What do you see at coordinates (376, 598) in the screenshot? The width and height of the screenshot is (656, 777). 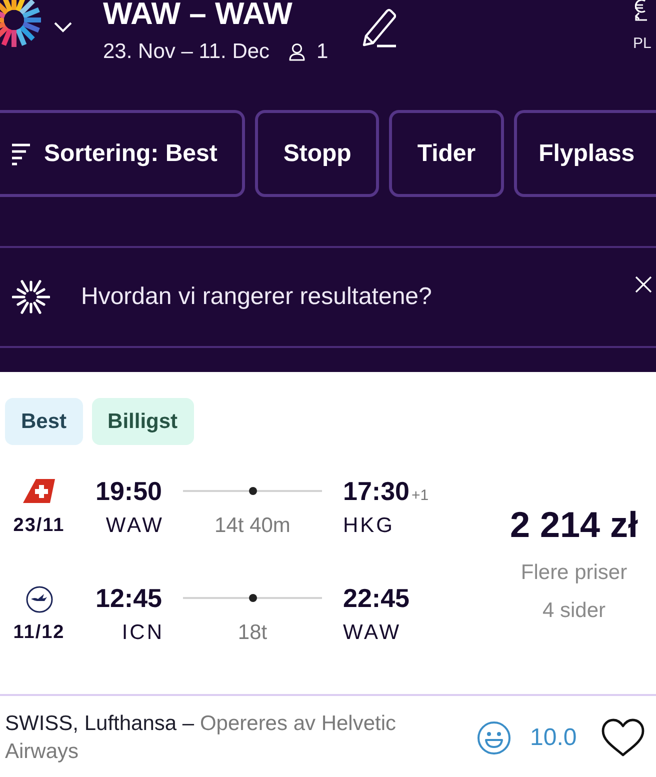 I see `arrival-time: 22:45` at bounding box center [376, 598].